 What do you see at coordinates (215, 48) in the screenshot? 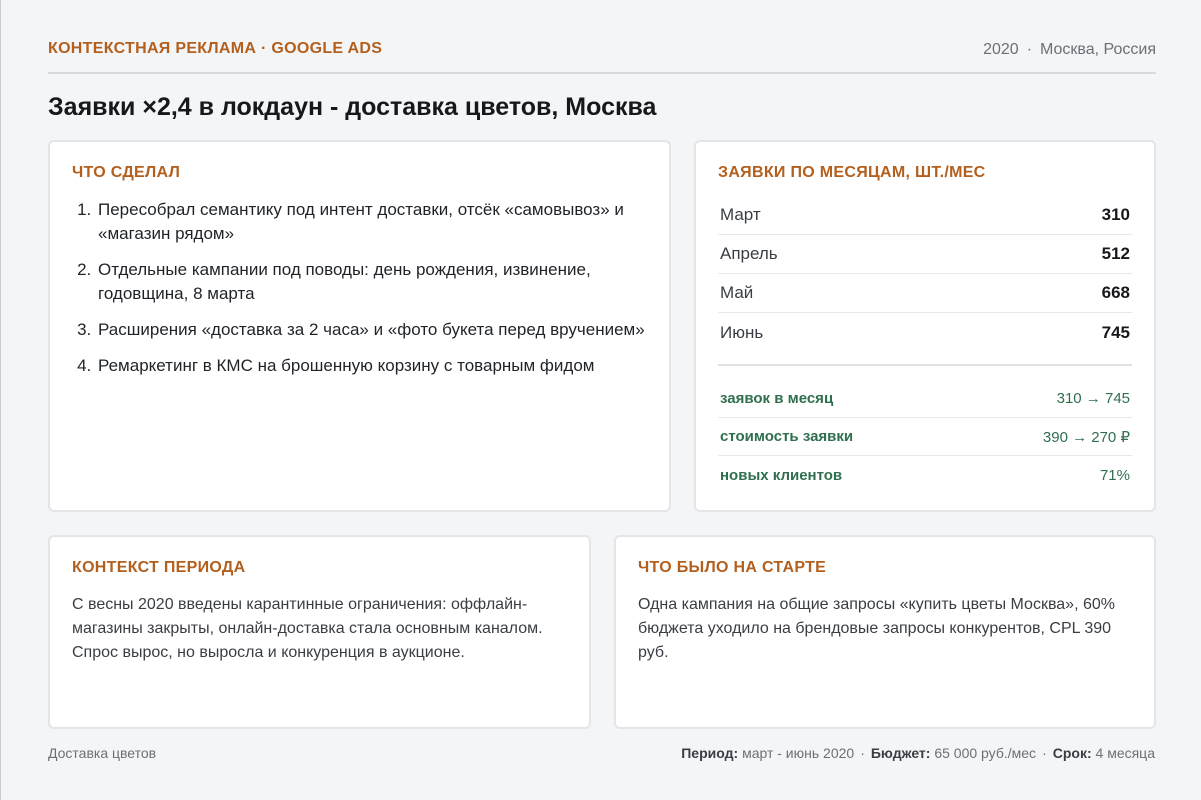
I see `category-label: КОНТЕКСТНАЯ РЕКЛАМА · GOOGLE ADS` at bounding box center [215, 48].